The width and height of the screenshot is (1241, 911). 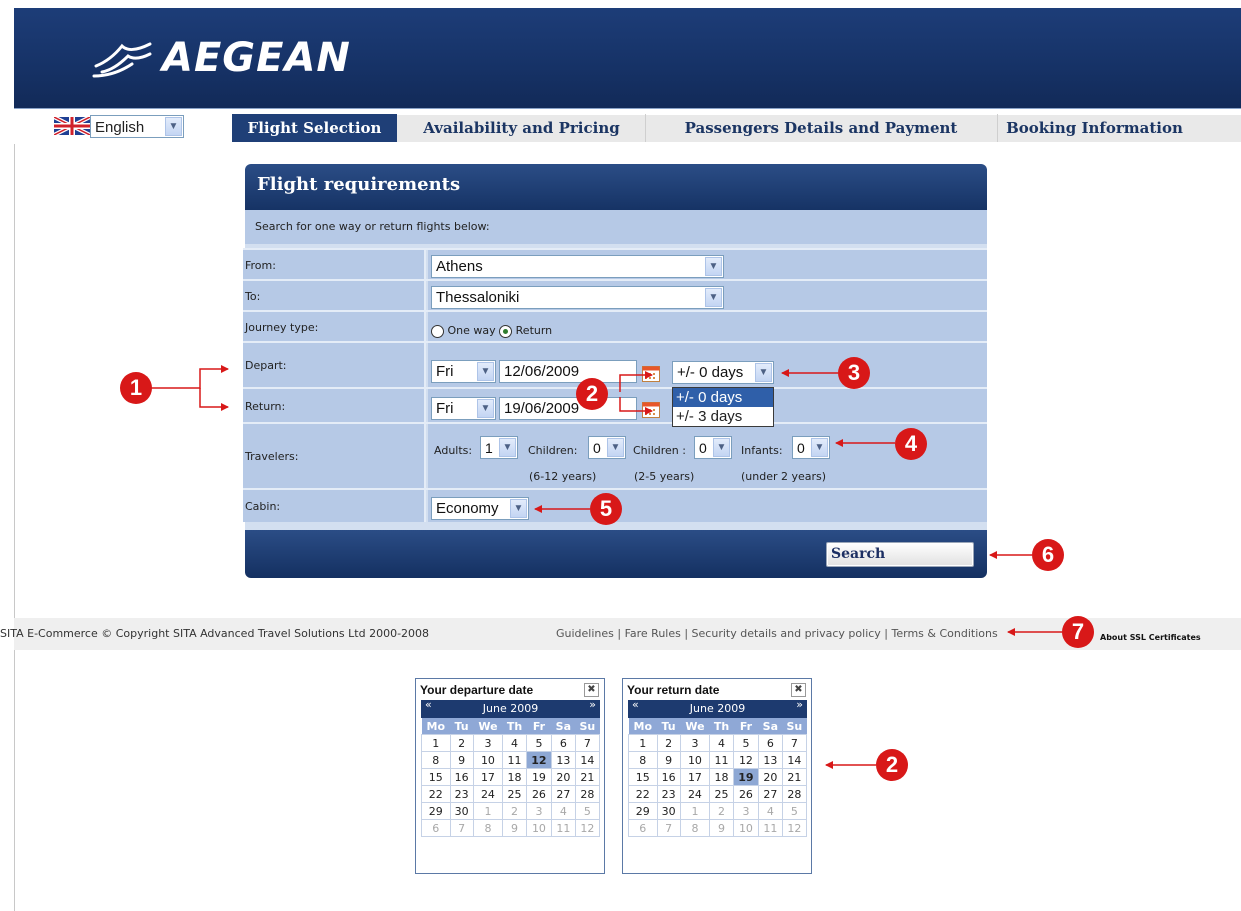 I want to click on calendar-day: 15, so click(x=643, y=777).